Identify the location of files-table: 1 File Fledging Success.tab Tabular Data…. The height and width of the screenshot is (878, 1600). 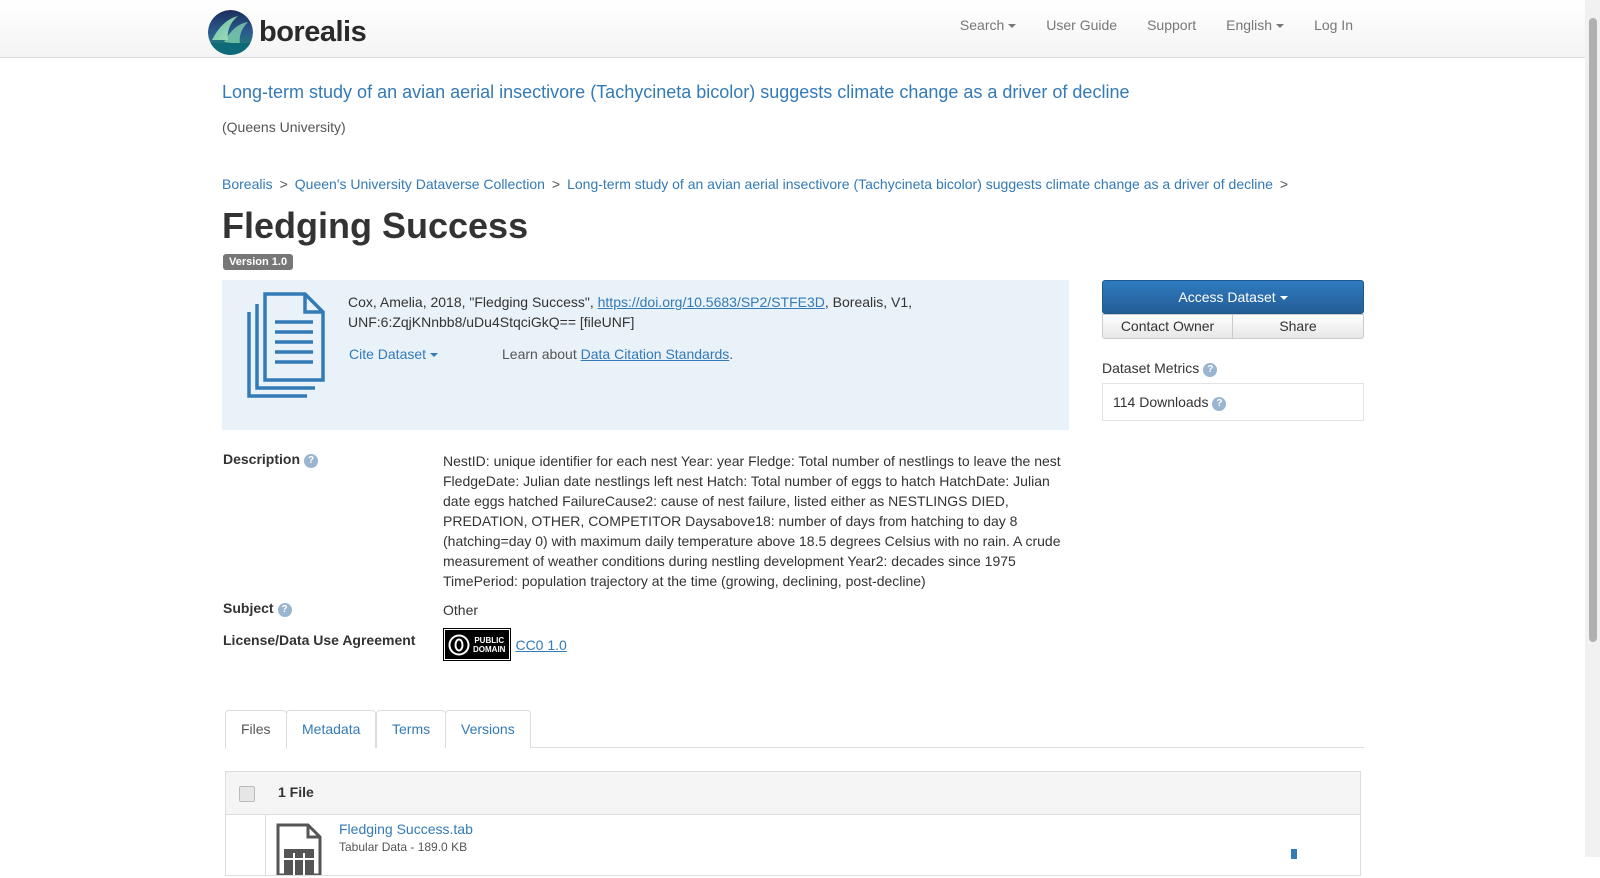
(793, 824).